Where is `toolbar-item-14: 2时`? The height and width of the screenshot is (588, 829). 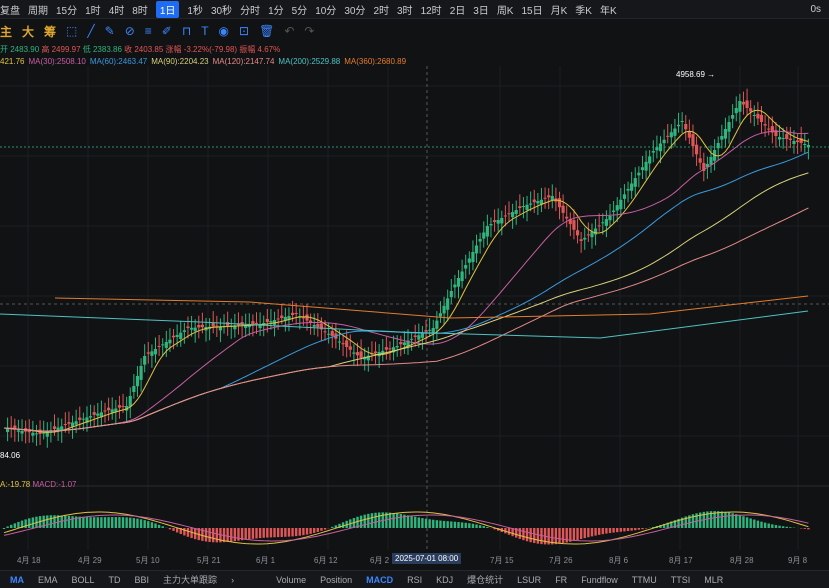
toolbar-item-14: 2时 is located at coordinates (381, 9).